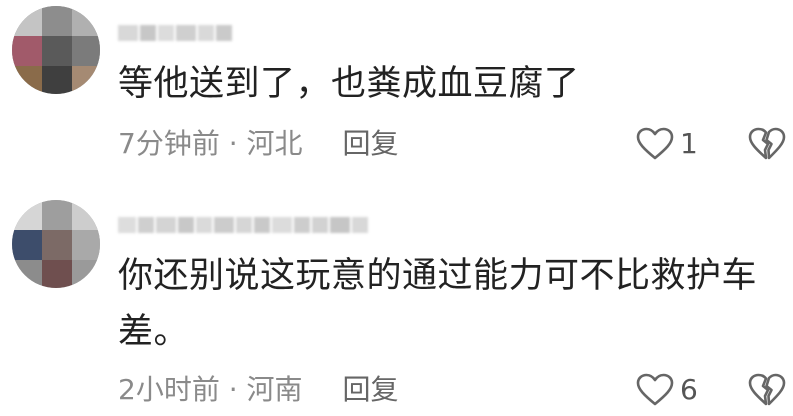 The width and height of the screenshot is (793, 416). I want to click on comment-meta: 7分钟前 · 河北 回复, so click(258, 144).